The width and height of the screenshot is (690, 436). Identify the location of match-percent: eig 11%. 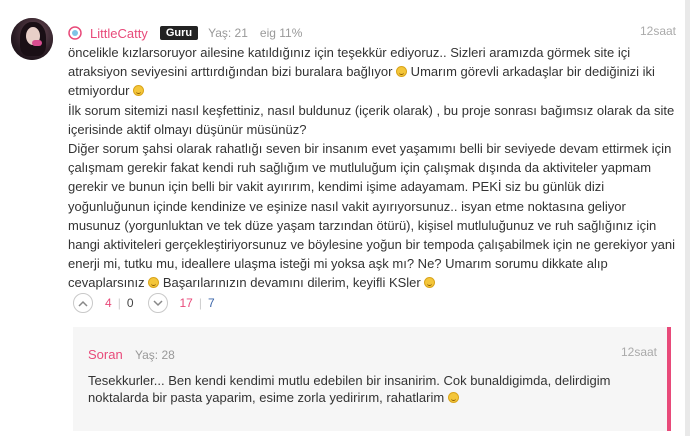
(281, 33).